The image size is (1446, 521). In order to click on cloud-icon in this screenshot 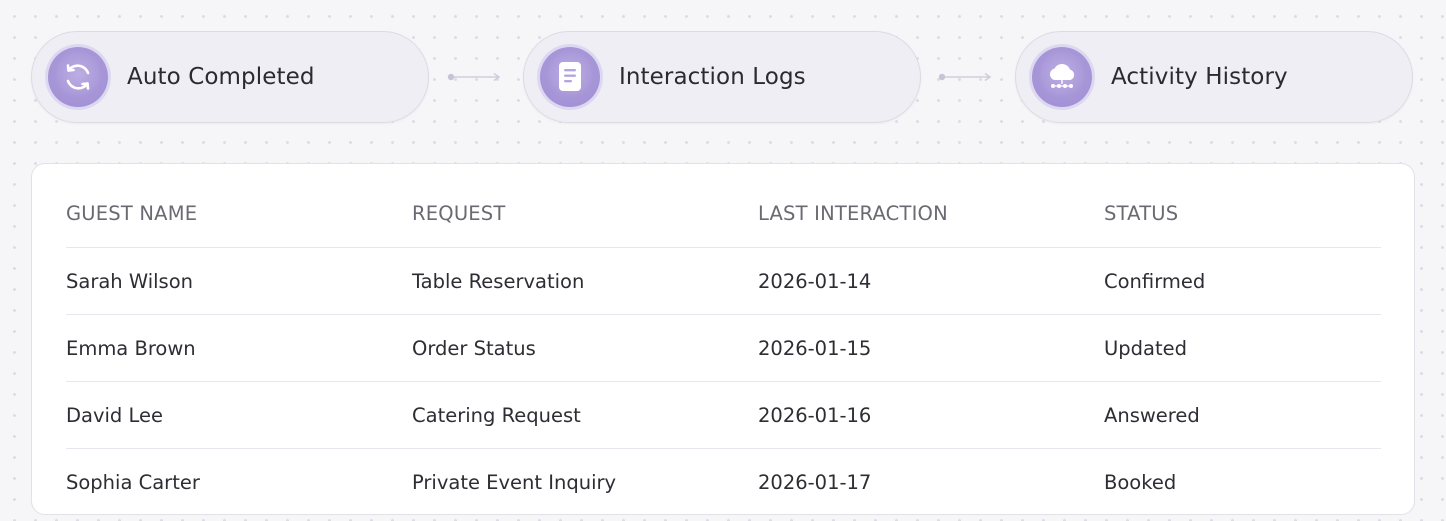, I will do `click(1062, 77)`.